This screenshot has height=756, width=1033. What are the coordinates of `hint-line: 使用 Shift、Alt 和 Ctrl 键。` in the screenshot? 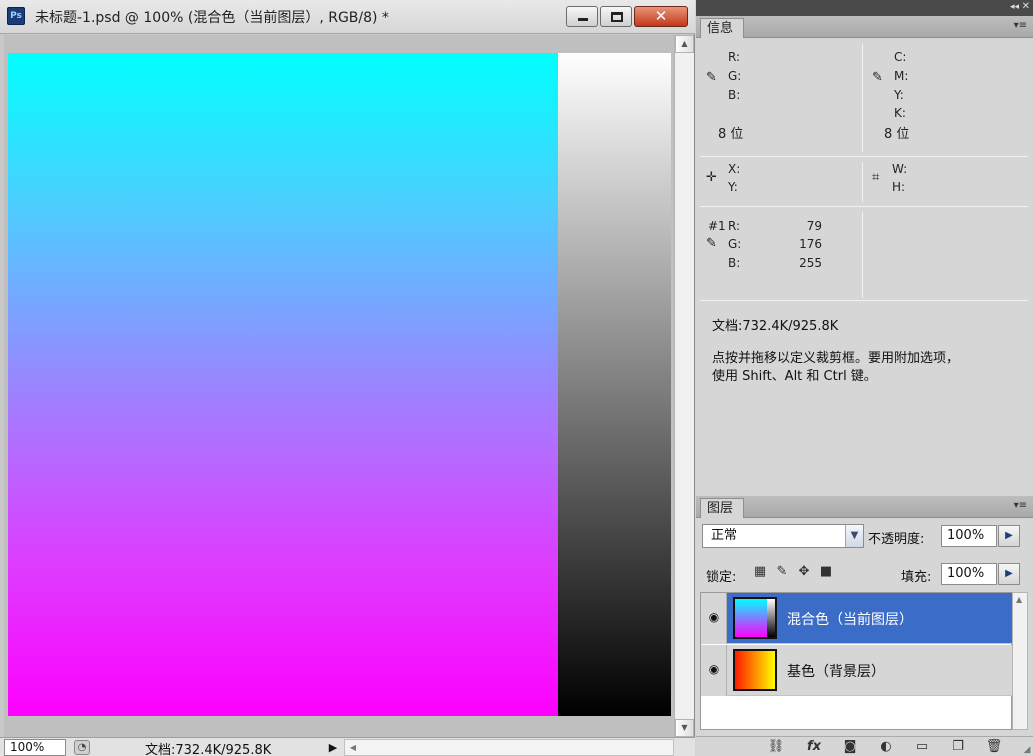 It's located at (794, 376).